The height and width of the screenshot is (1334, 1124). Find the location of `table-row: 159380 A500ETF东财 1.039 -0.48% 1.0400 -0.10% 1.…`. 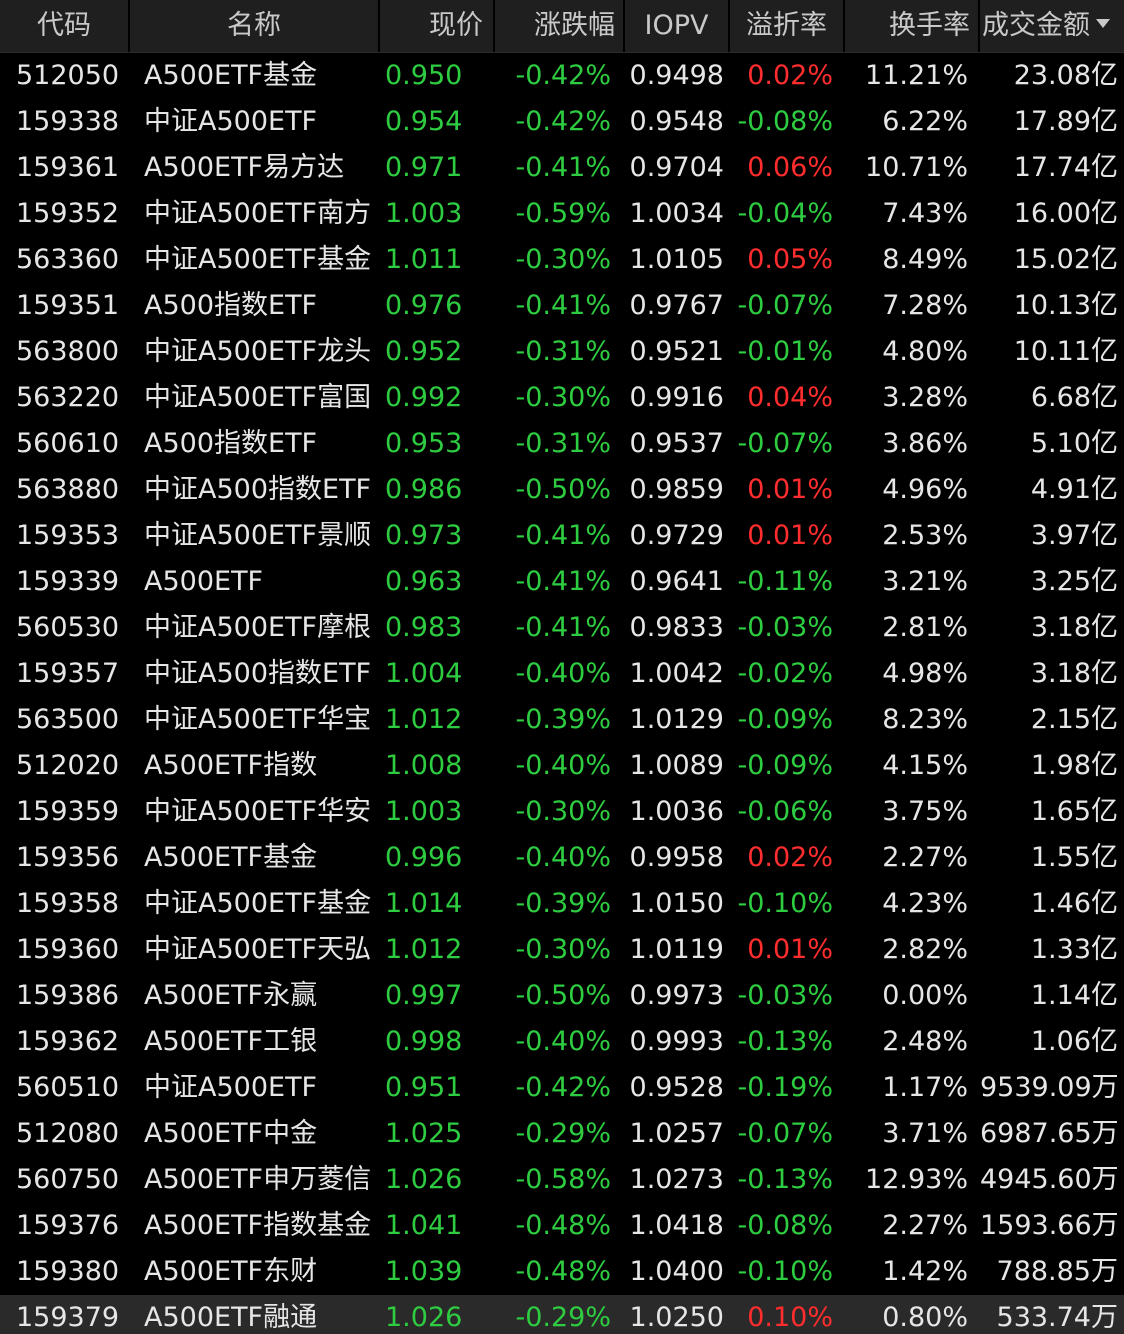

table-row: 159380 A500ETF东财 1.039 -0.48% 1.0400 -0.10% 1.… is located at coordinates (562, 1272).